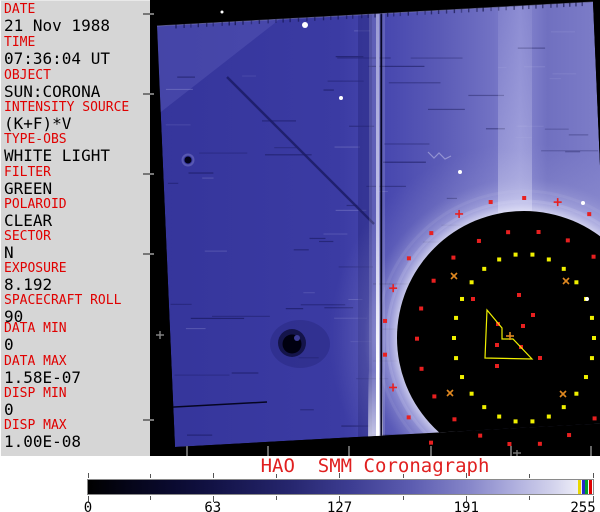 The height and width of the screenshot is (512, 600). Describe the element at coordinates (57, 155) in the screenshot. I see `field-value: WHITE LIGHT` at that location.